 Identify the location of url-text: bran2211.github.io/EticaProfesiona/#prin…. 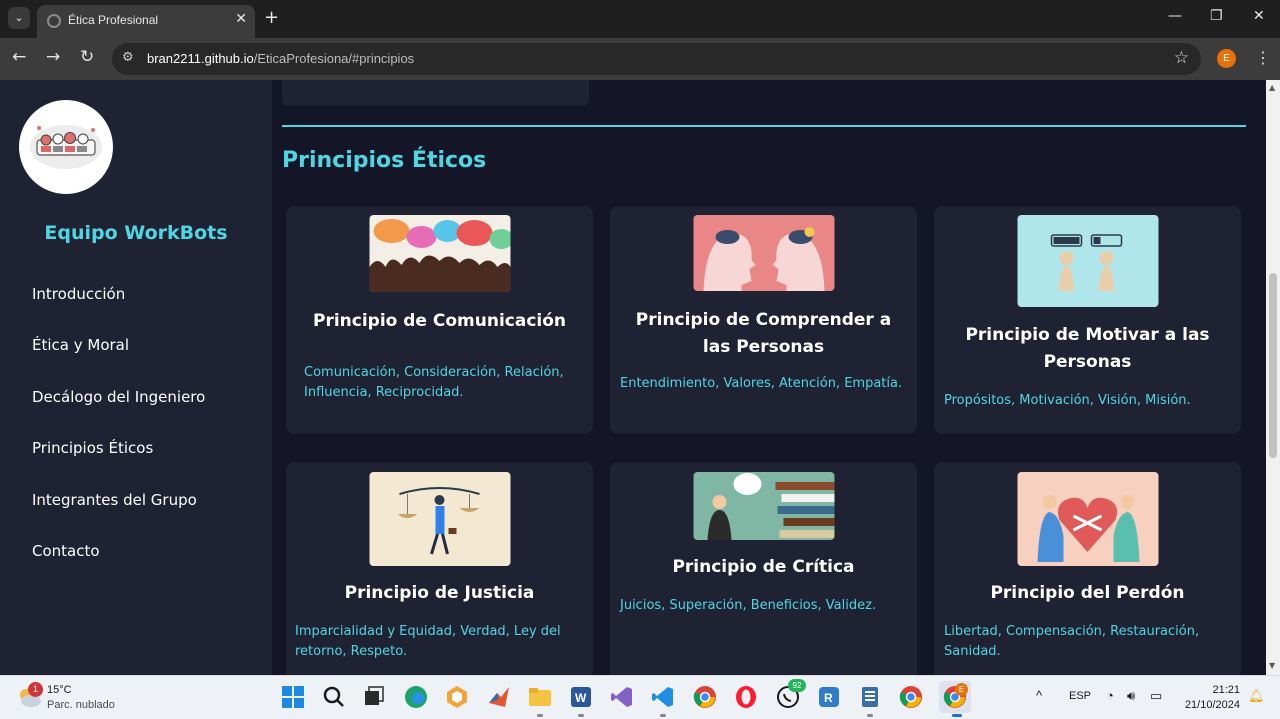
(281, 58).